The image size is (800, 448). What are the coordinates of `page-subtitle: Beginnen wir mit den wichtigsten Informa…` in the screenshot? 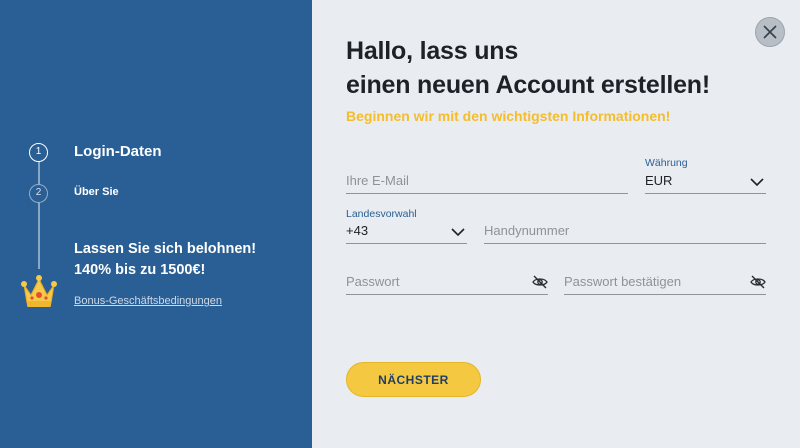 It's located at (508, 116).